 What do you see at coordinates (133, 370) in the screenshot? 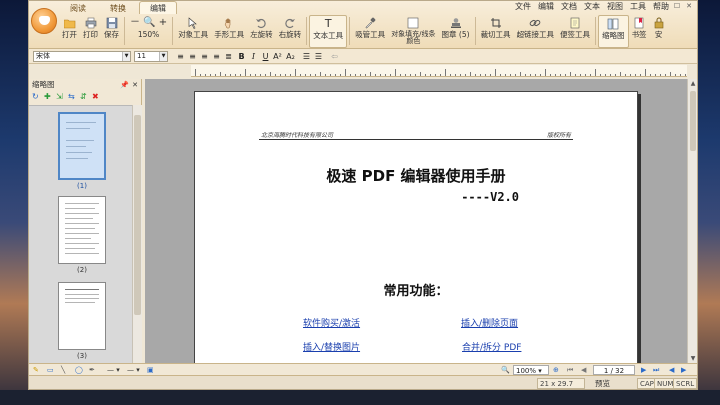
I see `line-weight-icon: — ▾` at bounding box center [133, 370].